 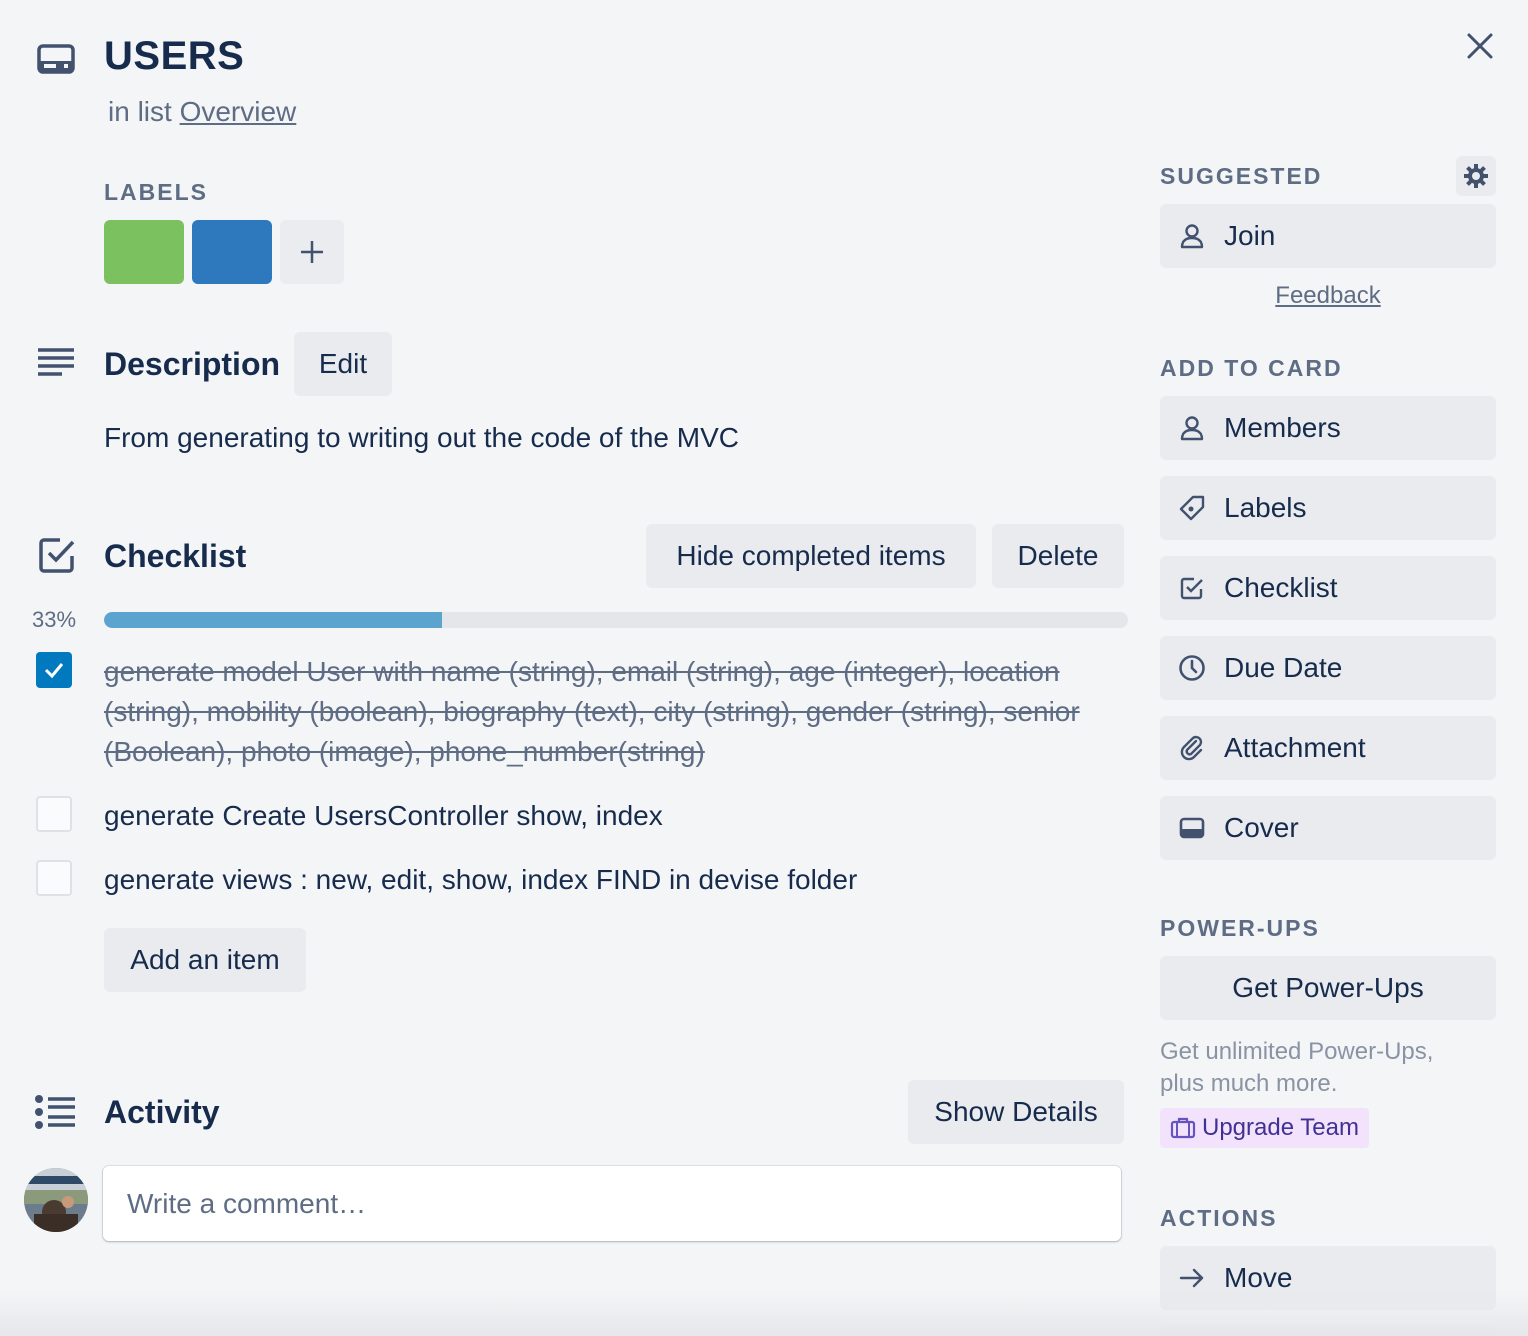 I want to click on feedback-link: Feedback, so click(x=1328, y=296).